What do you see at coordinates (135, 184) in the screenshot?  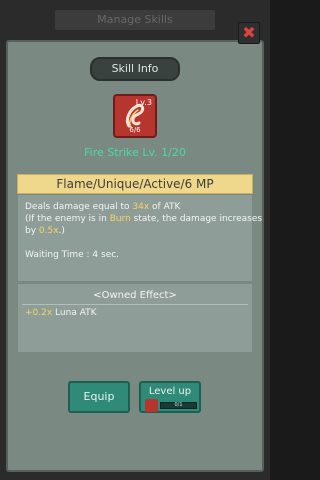 I see `skill-category: Flame/Unique/Active/6 MP` at bounding box center [135, 184].